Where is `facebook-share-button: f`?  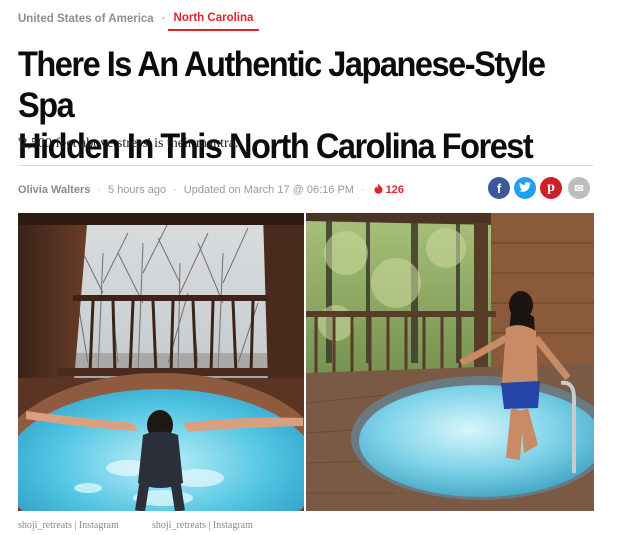 facebook-share-button: f is located at coordinates (499, 188).